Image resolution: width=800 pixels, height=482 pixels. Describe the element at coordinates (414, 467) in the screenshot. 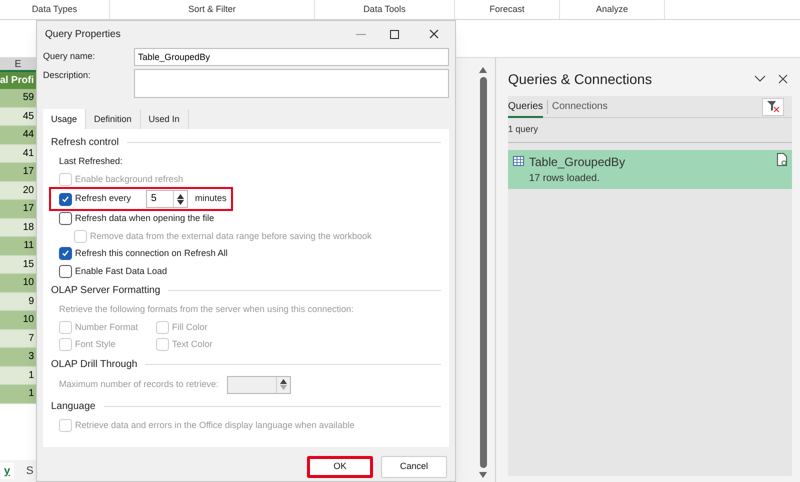

I see `dialog-button: Cancel` at that location.